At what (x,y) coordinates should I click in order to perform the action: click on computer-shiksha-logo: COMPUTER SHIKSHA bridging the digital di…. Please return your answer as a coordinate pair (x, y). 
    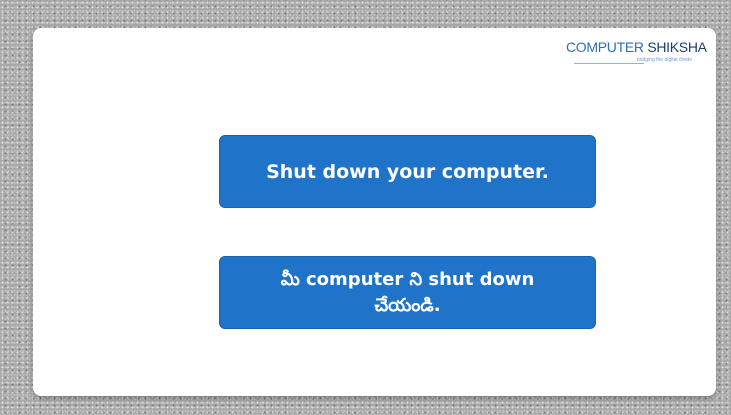
    Looking at the image, I should click on (636, 51).